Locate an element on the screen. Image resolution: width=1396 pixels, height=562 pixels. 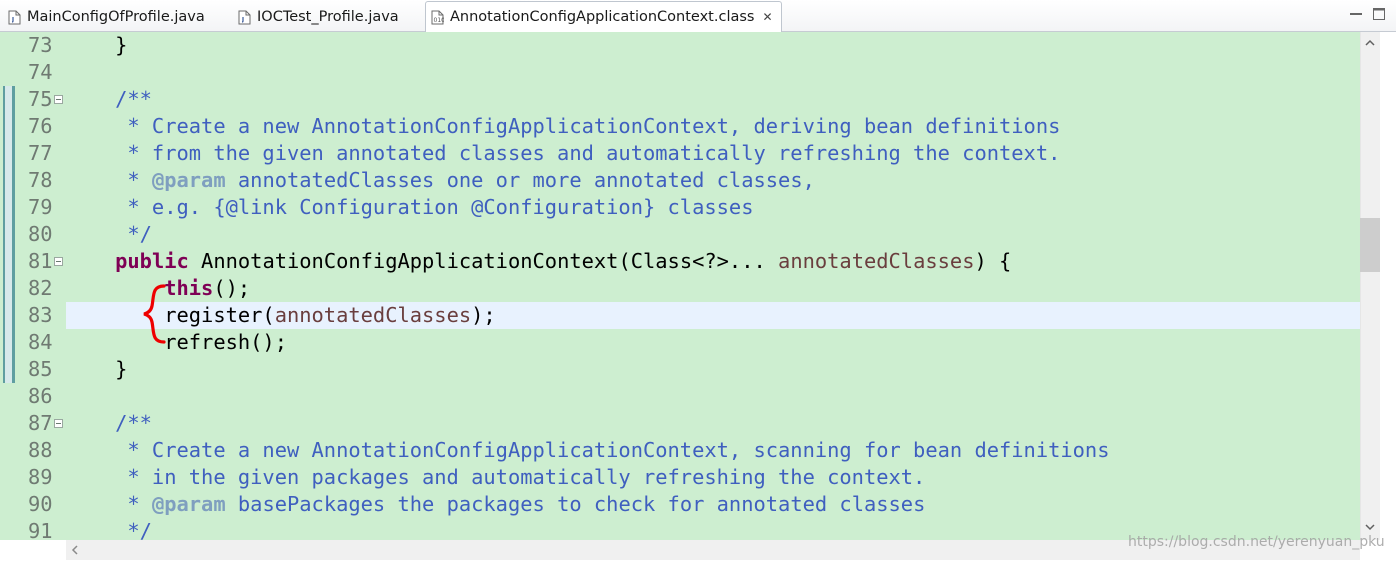
line-number: 90 is located at coordinates (41, 504).